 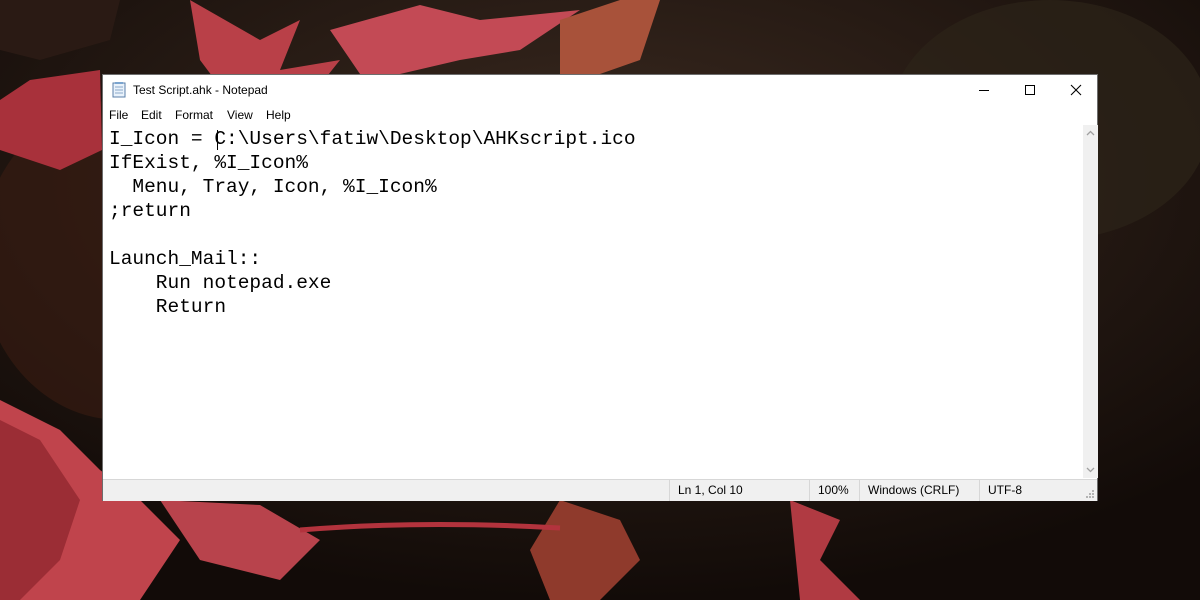 What do you see at coordinates (150, 211) in the screenshot?
I see `code-line-4: ;return` at bounding box center [150, 211].